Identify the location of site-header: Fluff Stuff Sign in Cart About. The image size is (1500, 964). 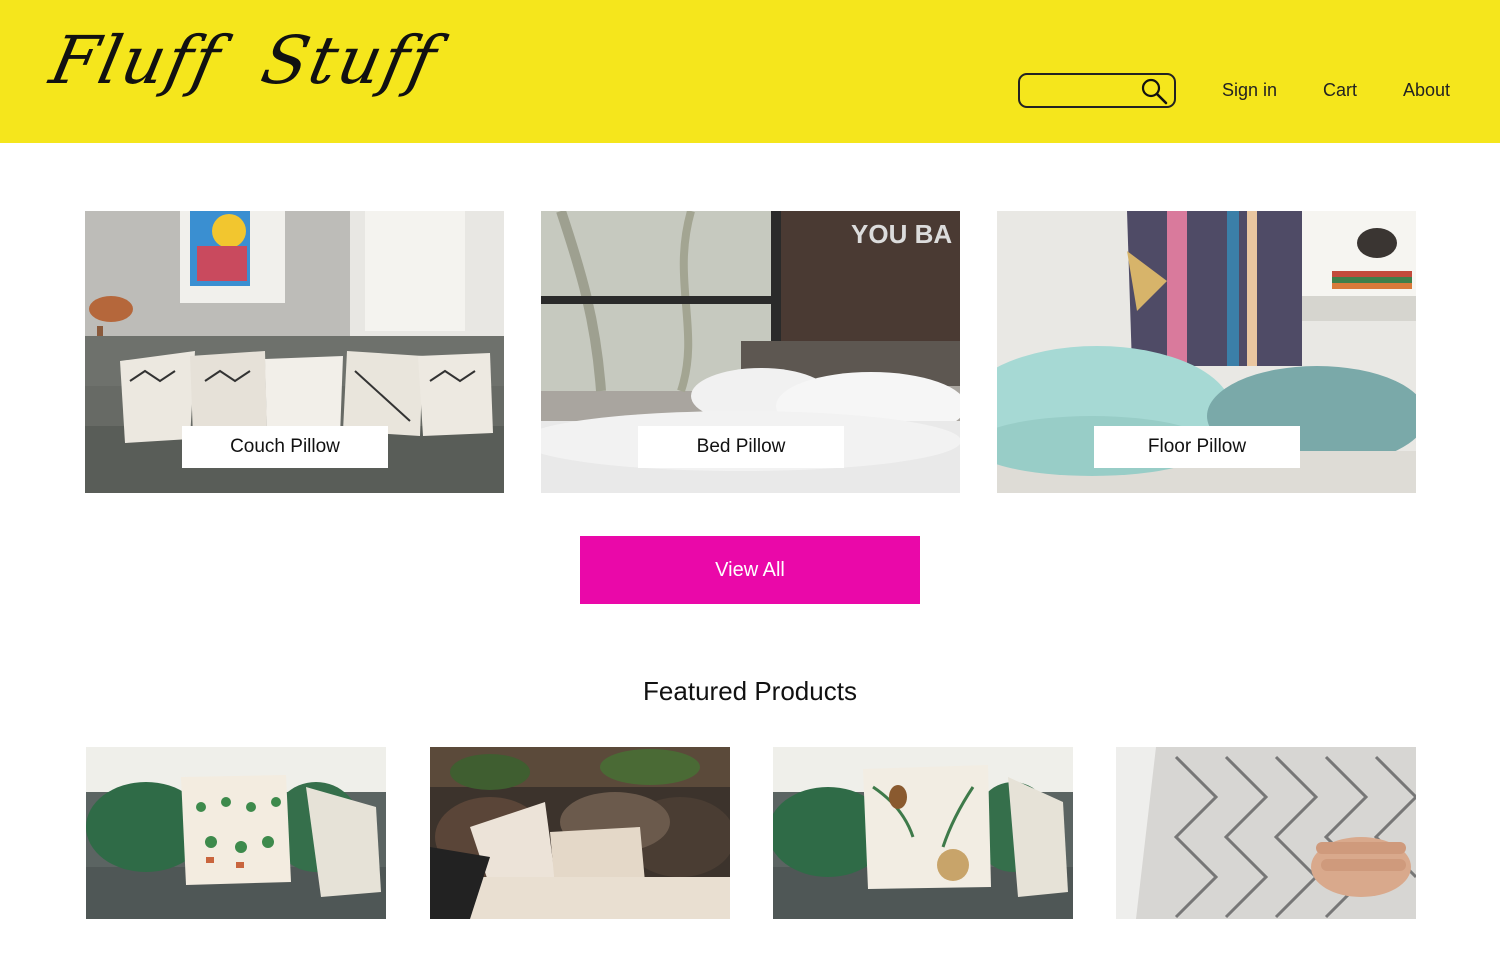
(750, 71).